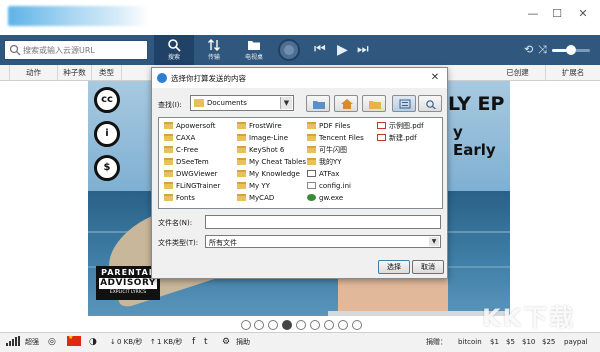 This screenshot has height=352, width=600. What do you see at coordinates (434, 241) in the screenshot?
I see `chevron-down-icon: ▼` at bounding box center [434, 241].